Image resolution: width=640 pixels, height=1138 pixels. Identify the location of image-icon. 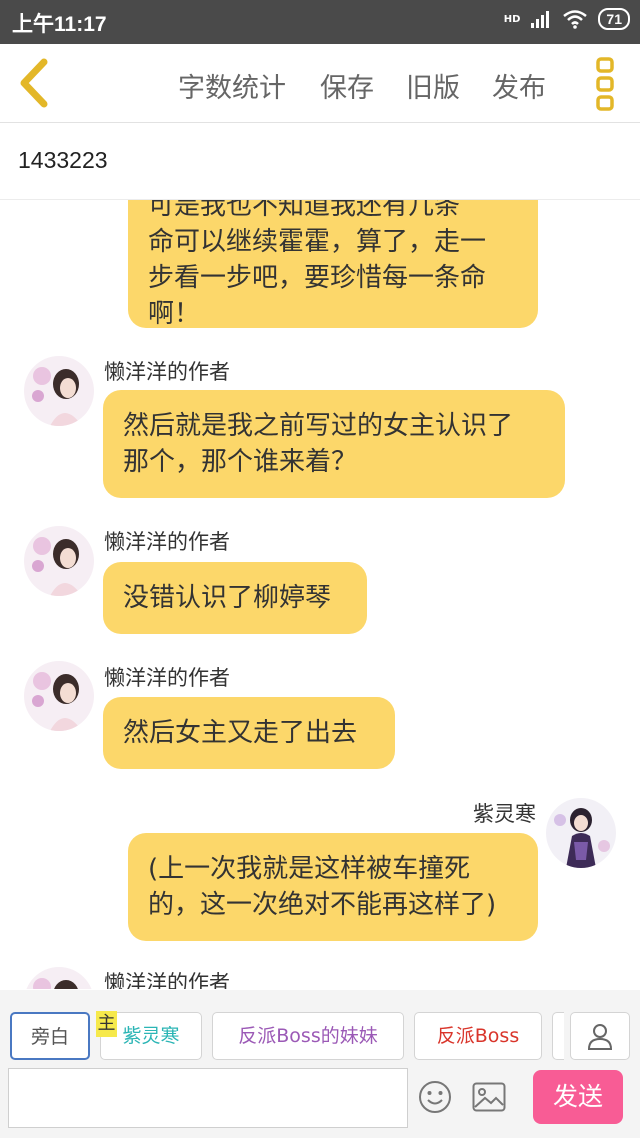
(489, 1097).